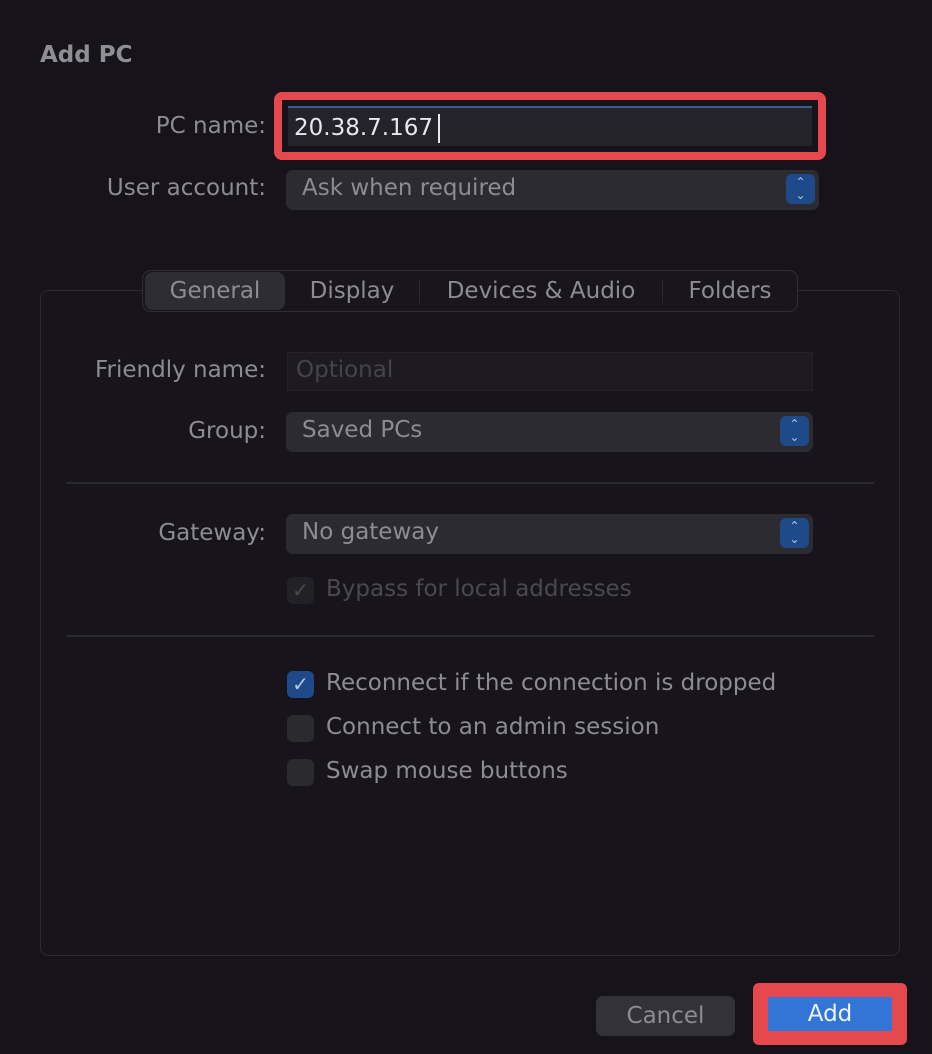  What do you see at coordinates (212, 533) in the screenshot?
I see `gateway-label: Gateway:` at bounding box center [212, 533].